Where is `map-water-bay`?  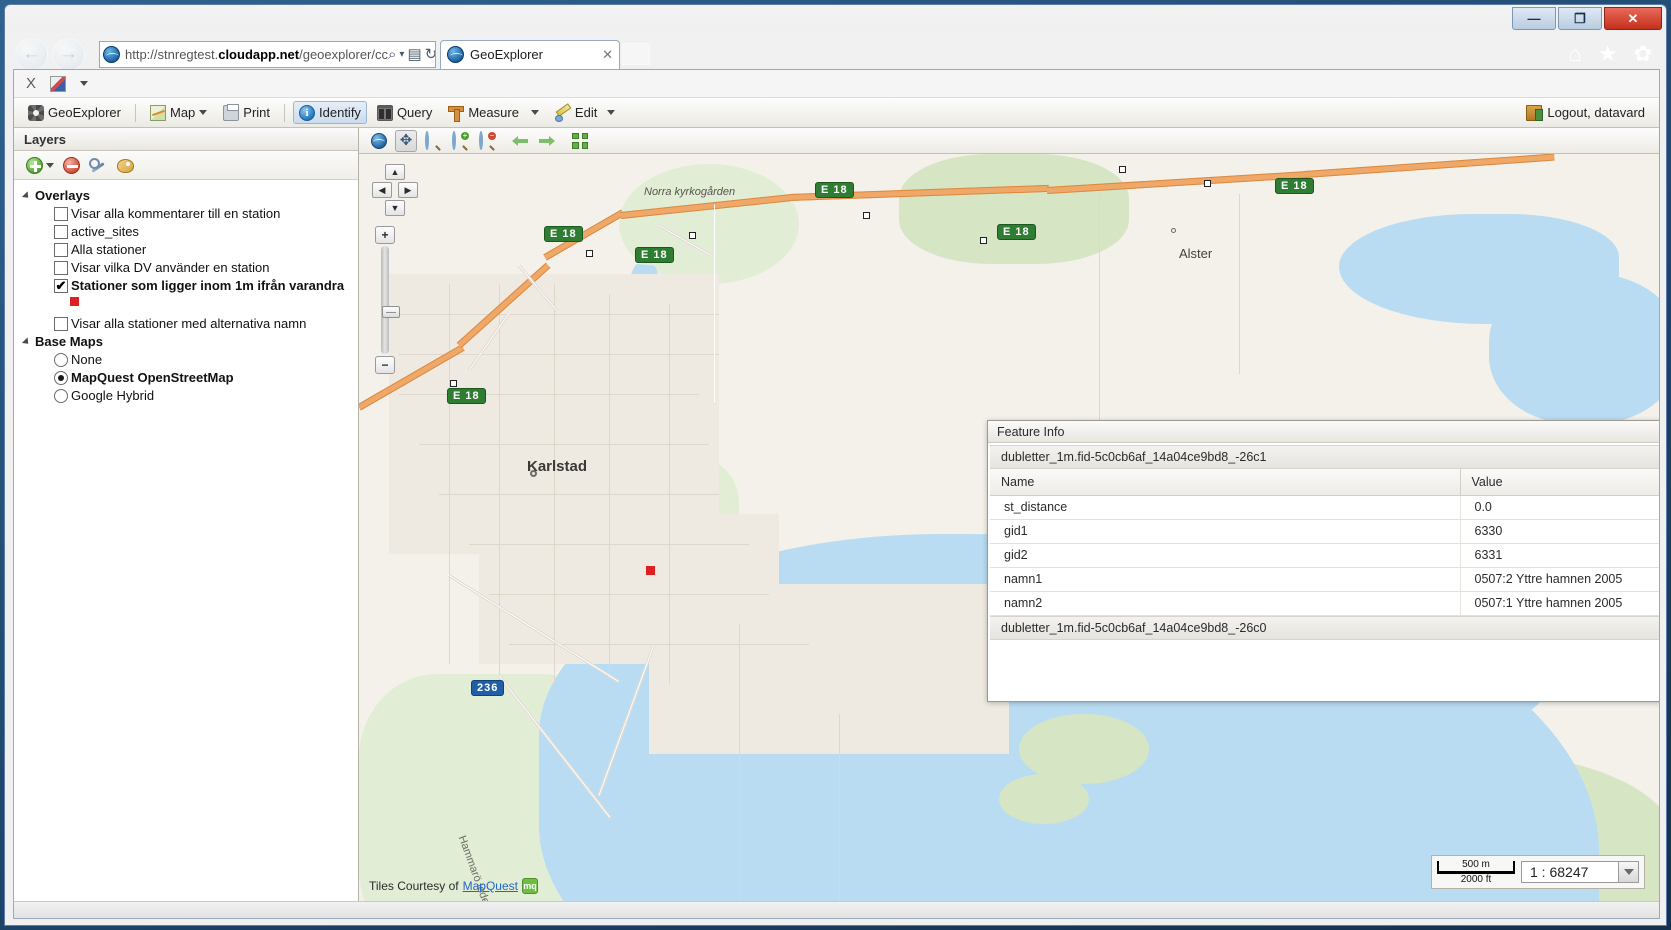
map-water-bay is located at coordinates (1574, 349).